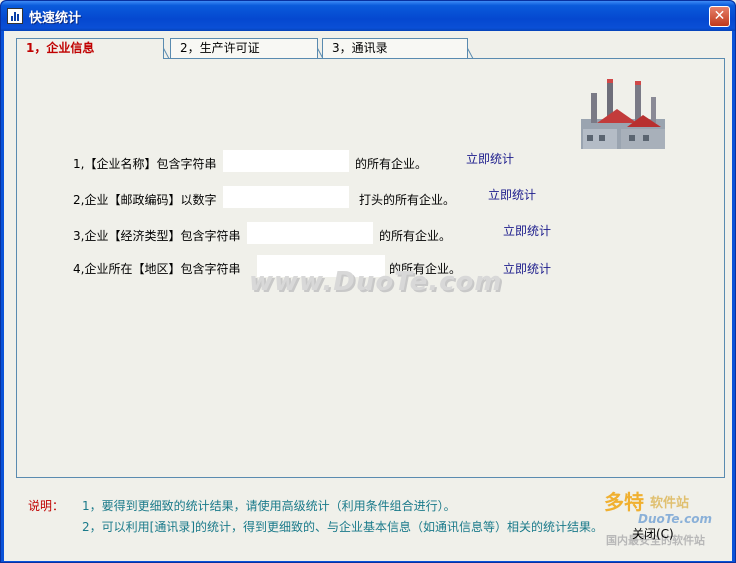 This screenshot has height=563, width=736. What do you see at coordinates (490, 158) in the screenshot?
I see `stat-button-1: 立即统计` at bounding box center [490, 158].